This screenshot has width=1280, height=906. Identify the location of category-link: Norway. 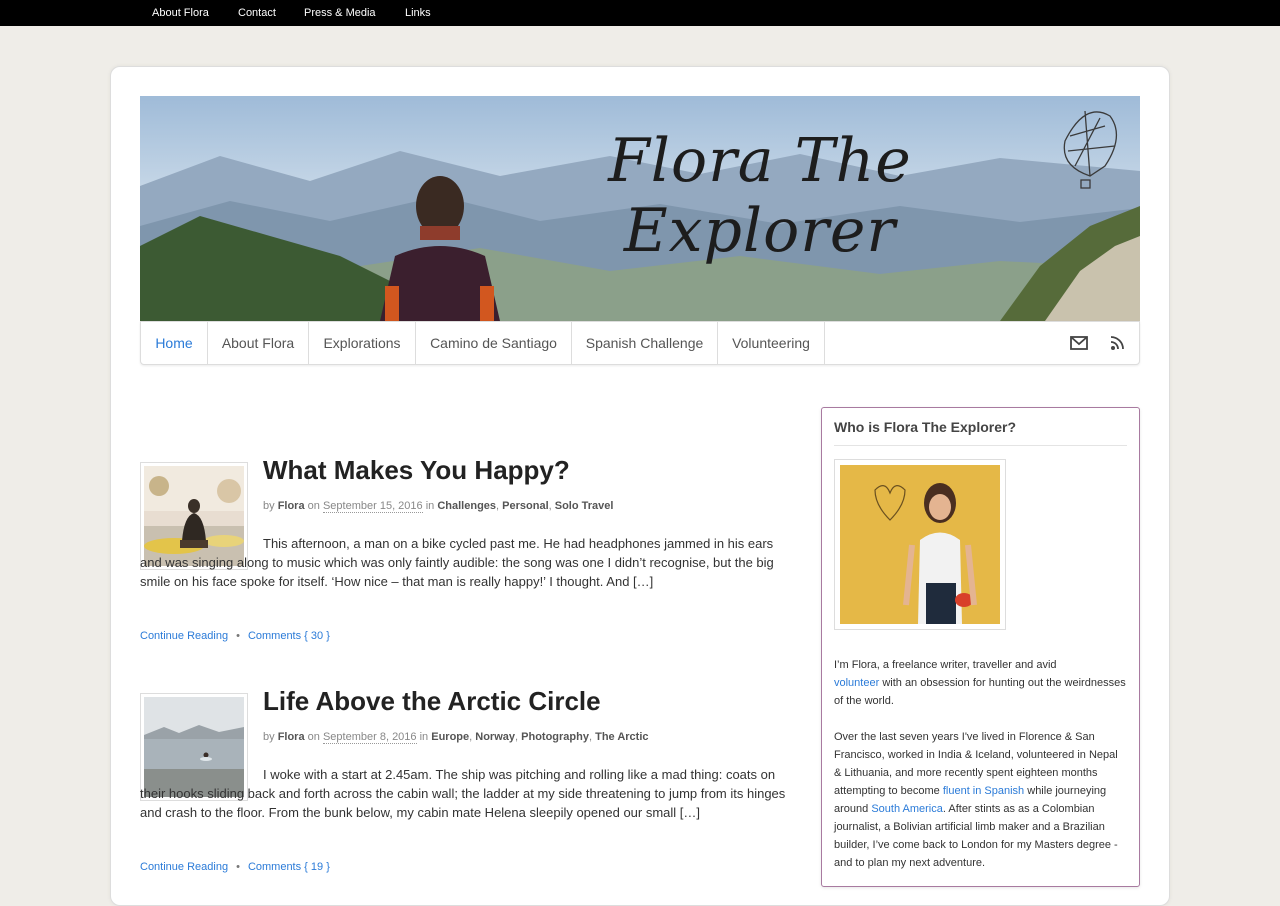
(495, 737).